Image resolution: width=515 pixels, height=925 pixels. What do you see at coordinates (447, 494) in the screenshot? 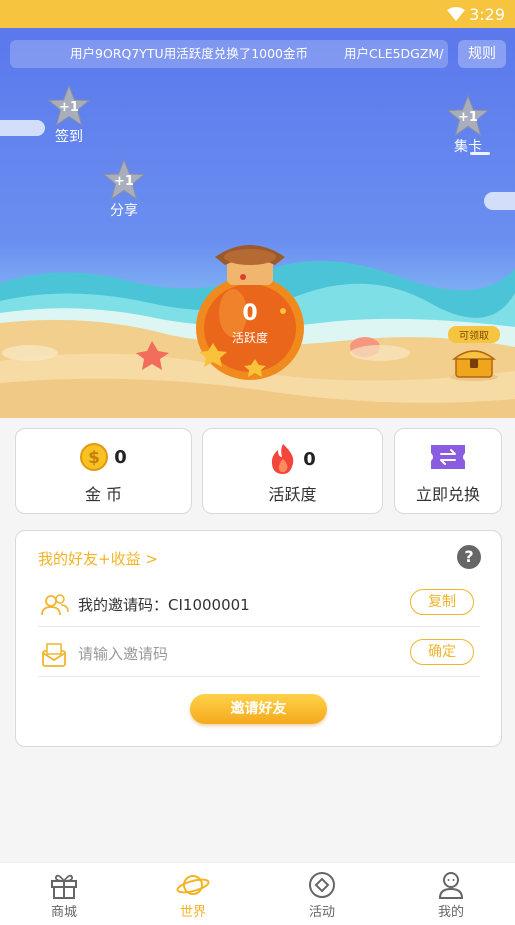
I see `redeem-label: 立即兑换` at bounding box center [447, 494].